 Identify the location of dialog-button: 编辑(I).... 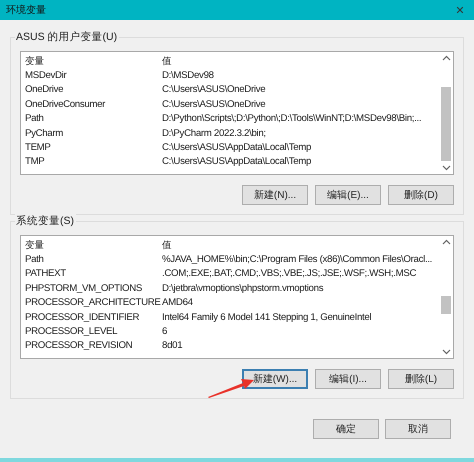
(348, 379).